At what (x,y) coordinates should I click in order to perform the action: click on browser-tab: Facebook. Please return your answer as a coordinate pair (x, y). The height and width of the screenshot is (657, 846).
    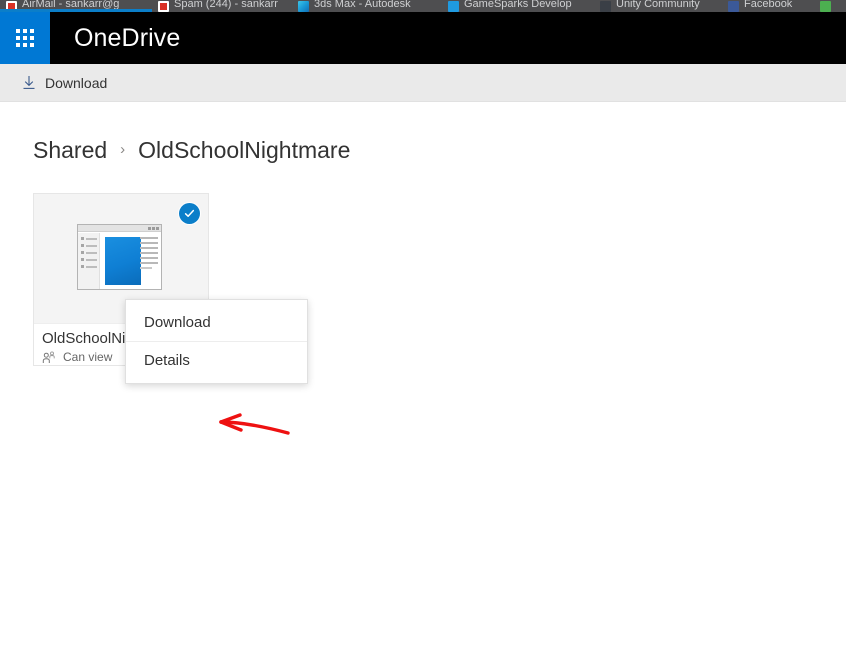
    Looking at the image, I should click on (768, 6).